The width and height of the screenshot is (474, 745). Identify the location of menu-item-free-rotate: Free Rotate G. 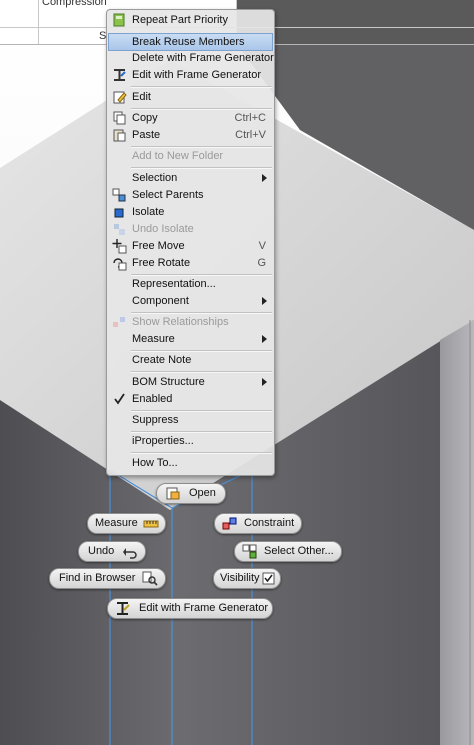
(190, 263).